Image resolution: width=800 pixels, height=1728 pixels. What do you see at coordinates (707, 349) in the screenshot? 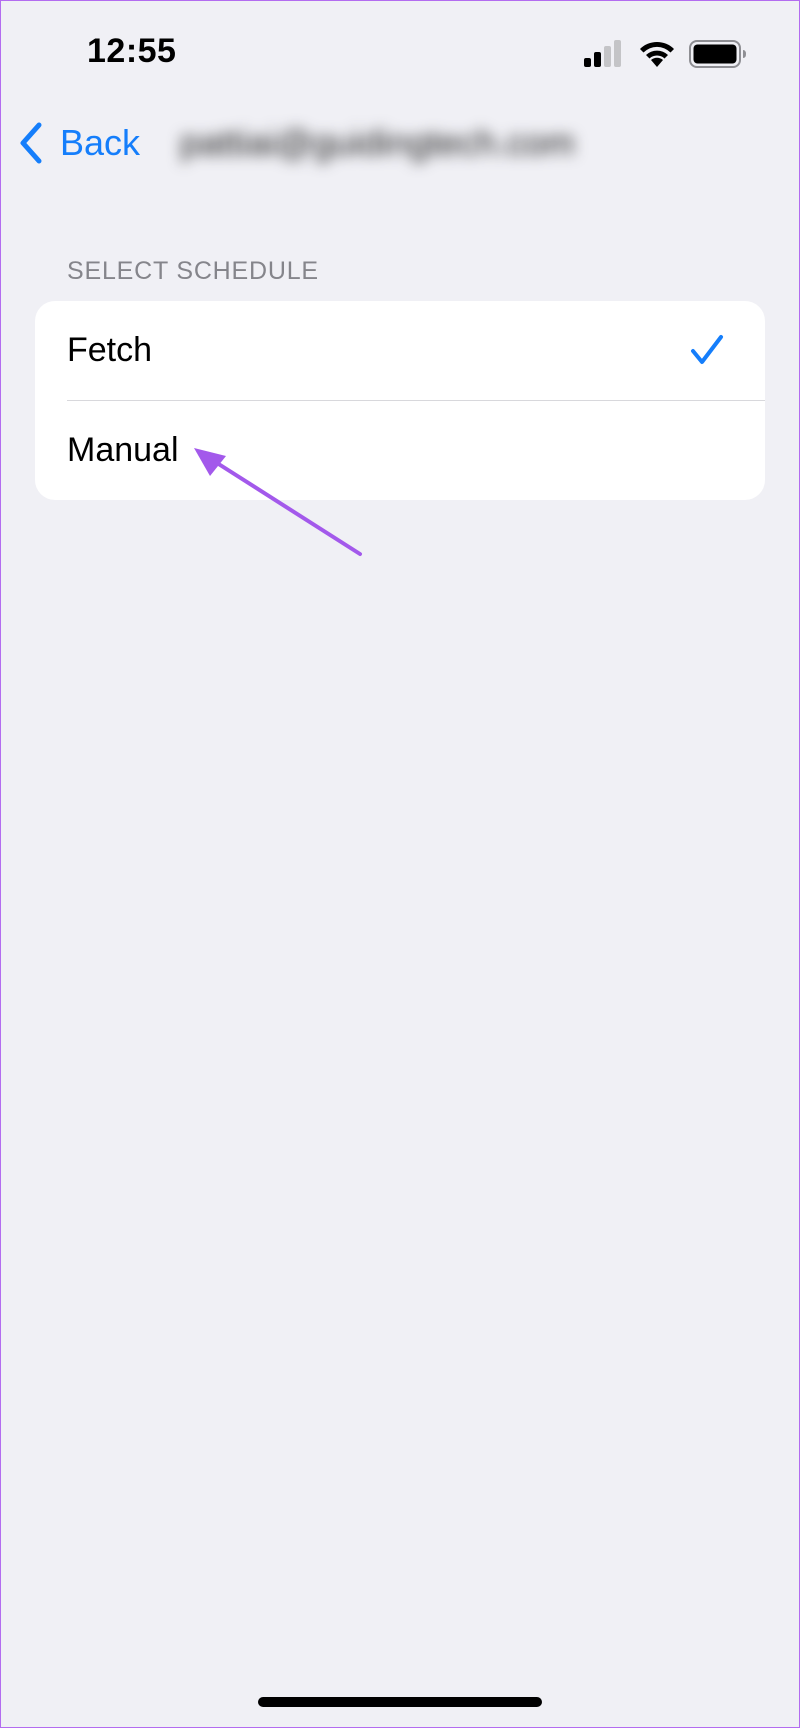
I see `checkmark-icon` at bounding box center [707, 349].